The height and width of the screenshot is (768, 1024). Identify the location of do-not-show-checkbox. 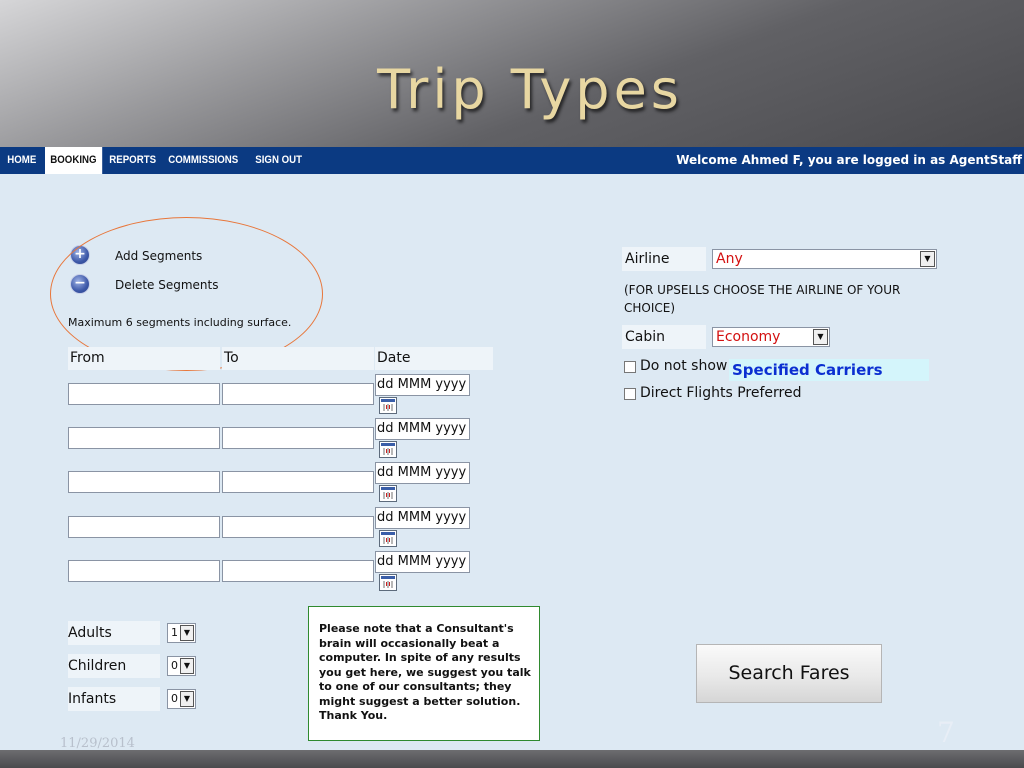
(630, 367).